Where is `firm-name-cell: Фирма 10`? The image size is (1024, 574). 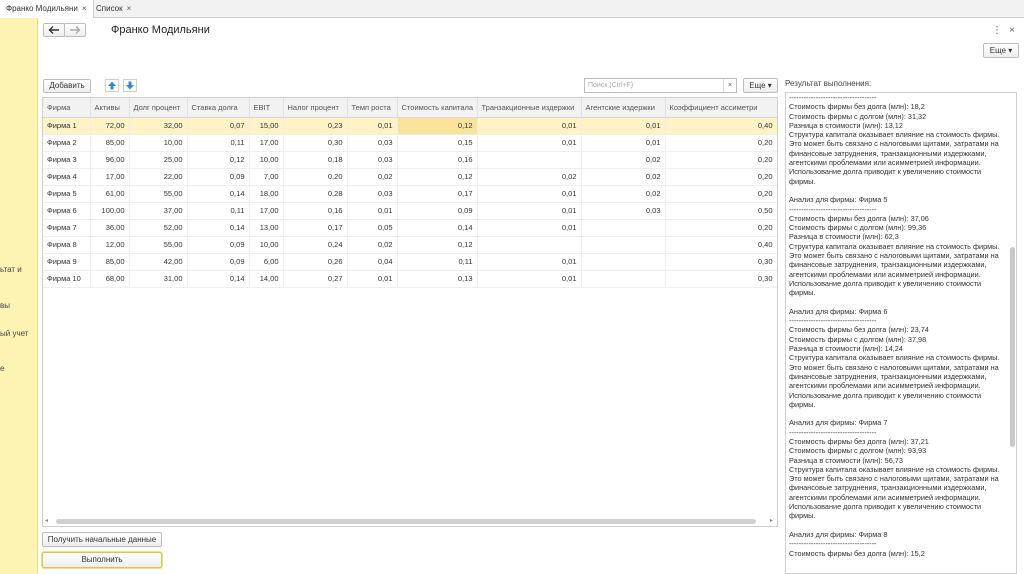 firm-name-cell: Фирма 10 is located at coordinates (67, 279).